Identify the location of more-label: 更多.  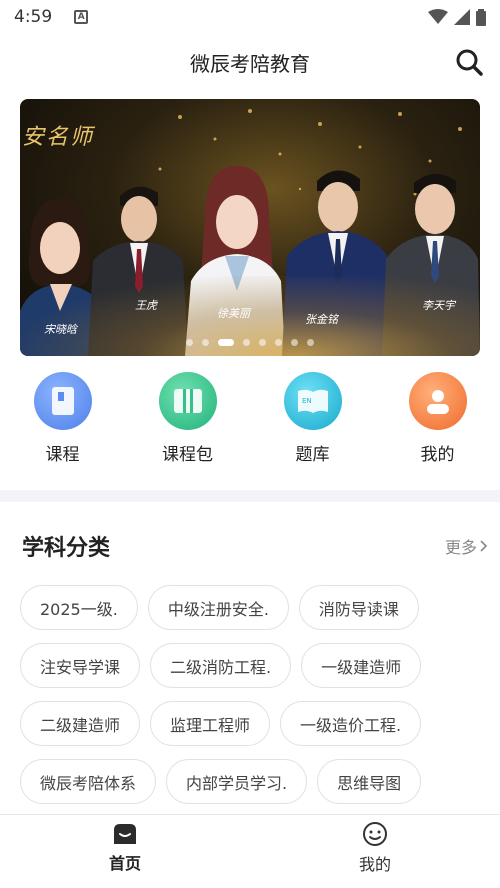
(460, 547).